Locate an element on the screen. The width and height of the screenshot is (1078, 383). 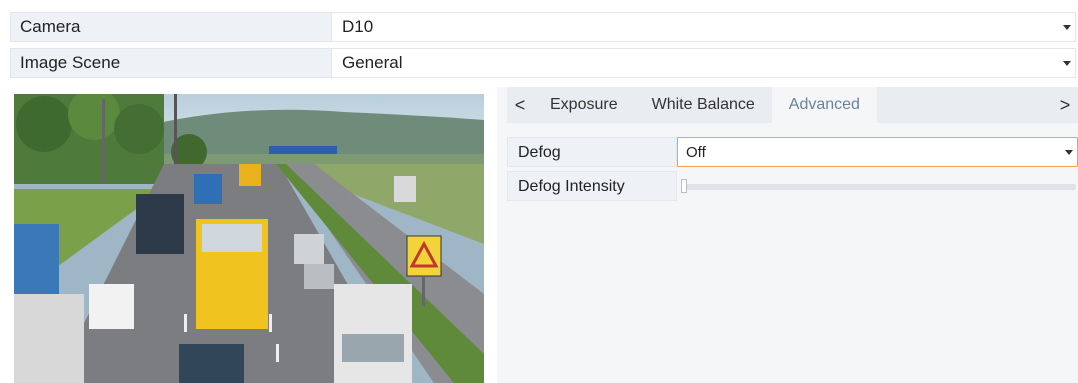
defog-row: Defog Off is located at coordinates (792, 152).